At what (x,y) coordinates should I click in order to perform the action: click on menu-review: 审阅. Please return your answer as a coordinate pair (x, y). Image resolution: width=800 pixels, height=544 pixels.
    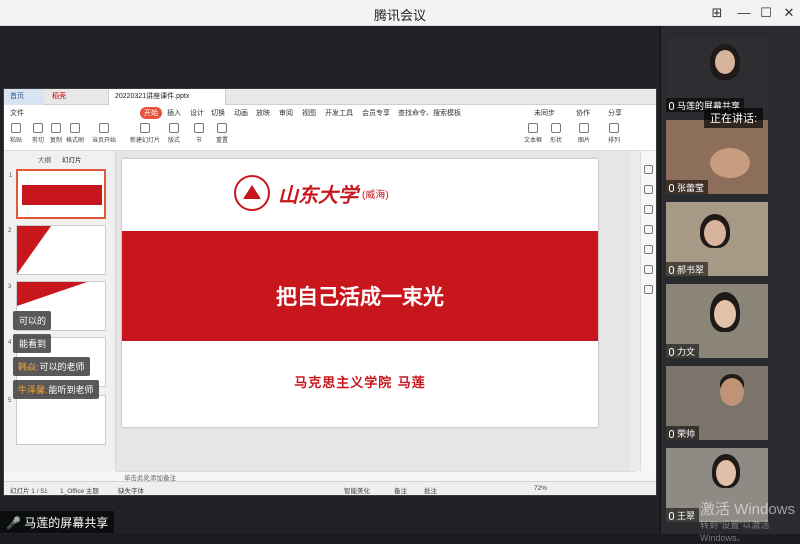
    Looking at the image, I should click on (286, 113).